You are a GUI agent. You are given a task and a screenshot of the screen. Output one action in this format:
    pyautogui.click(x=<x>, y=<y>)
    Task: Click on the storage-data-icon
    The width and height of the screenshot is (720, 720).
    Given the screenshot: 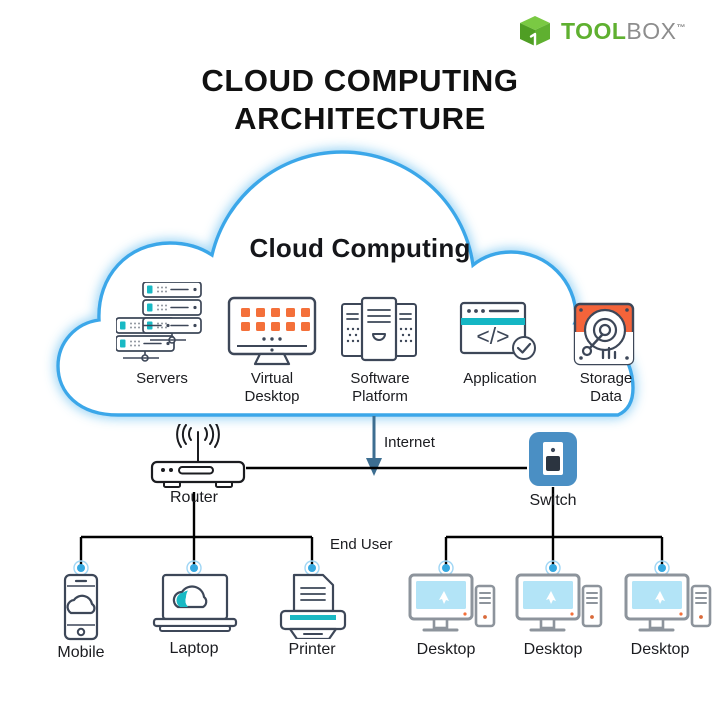 What is the action you would take?
    pyautogui.click(x=604, y=334)
    